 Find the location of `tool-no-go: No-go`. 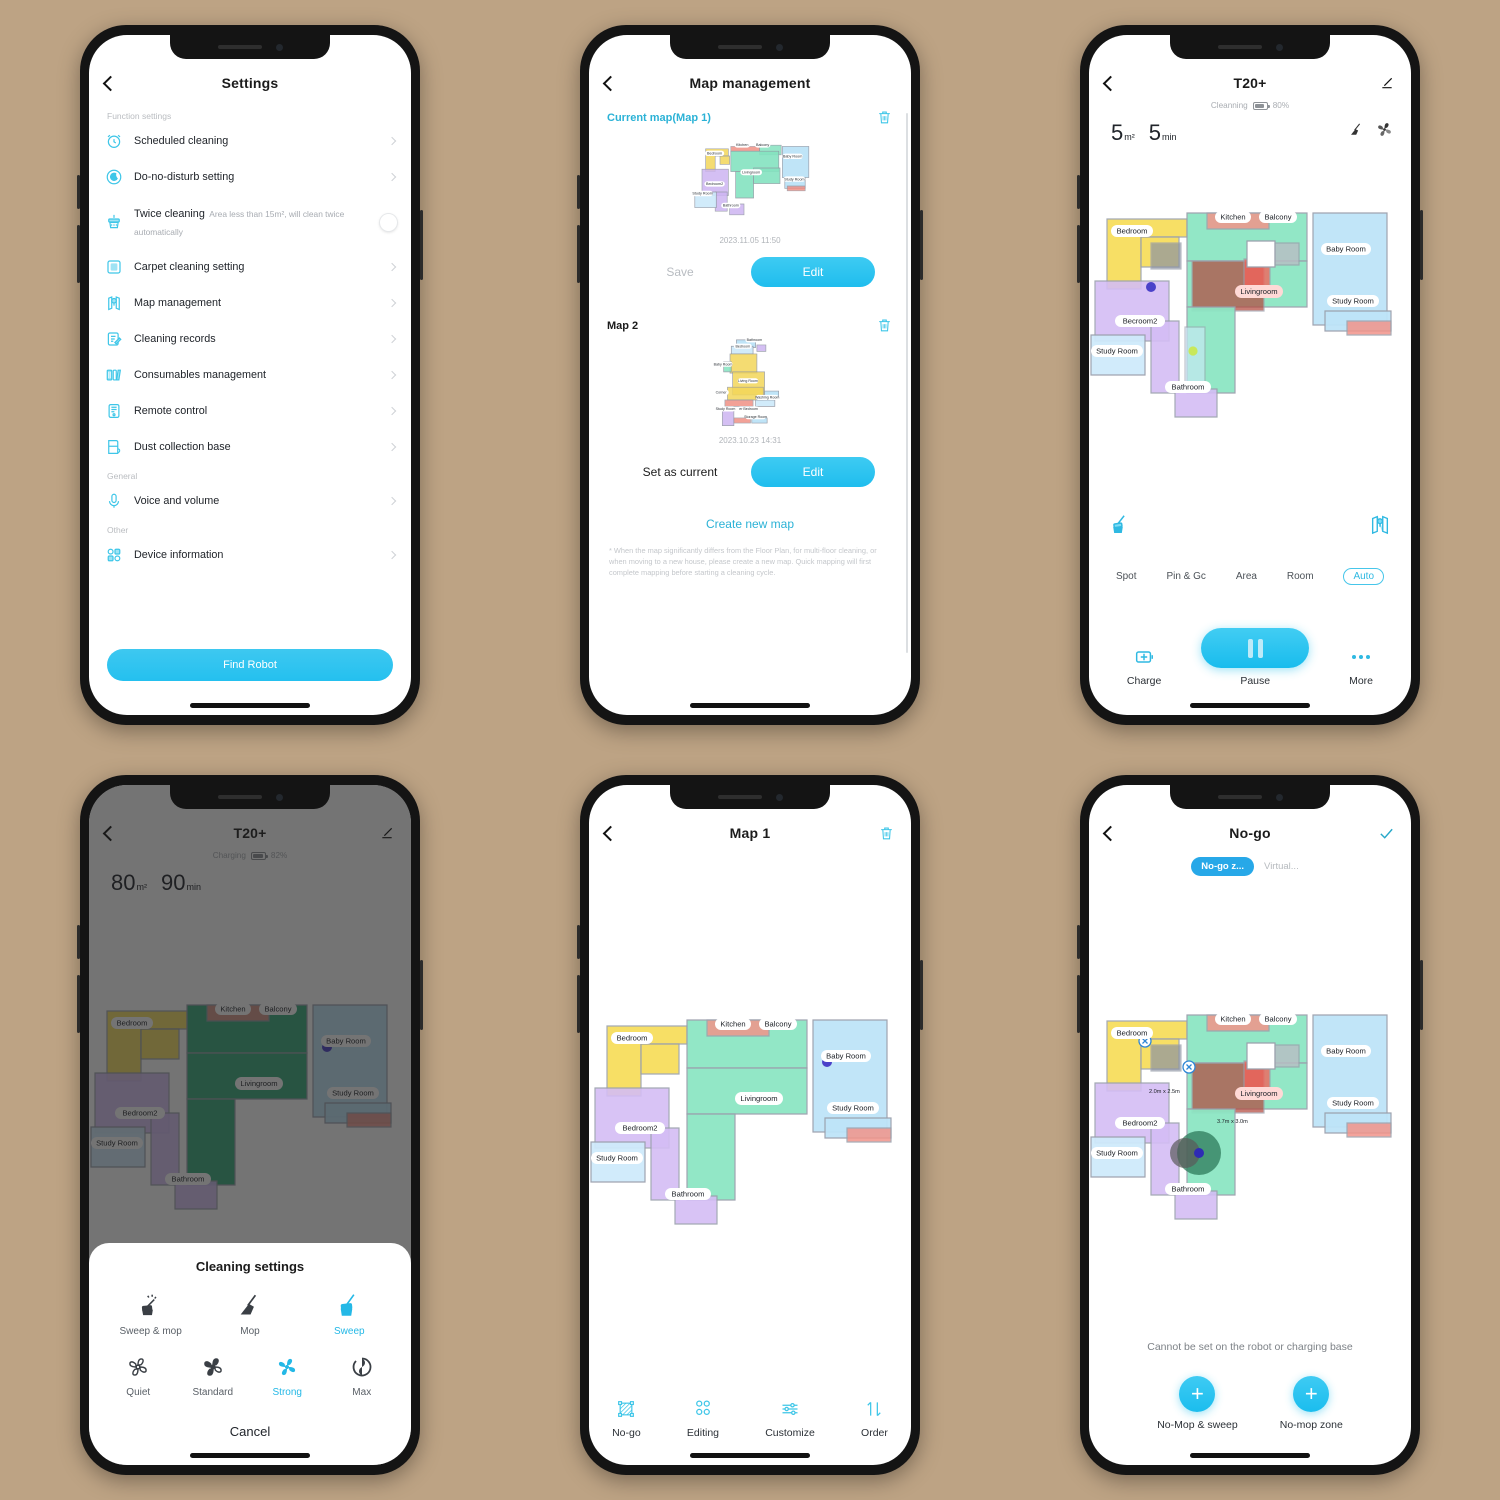

tool-no-go: No-go is located at coordinates (626, 1419).